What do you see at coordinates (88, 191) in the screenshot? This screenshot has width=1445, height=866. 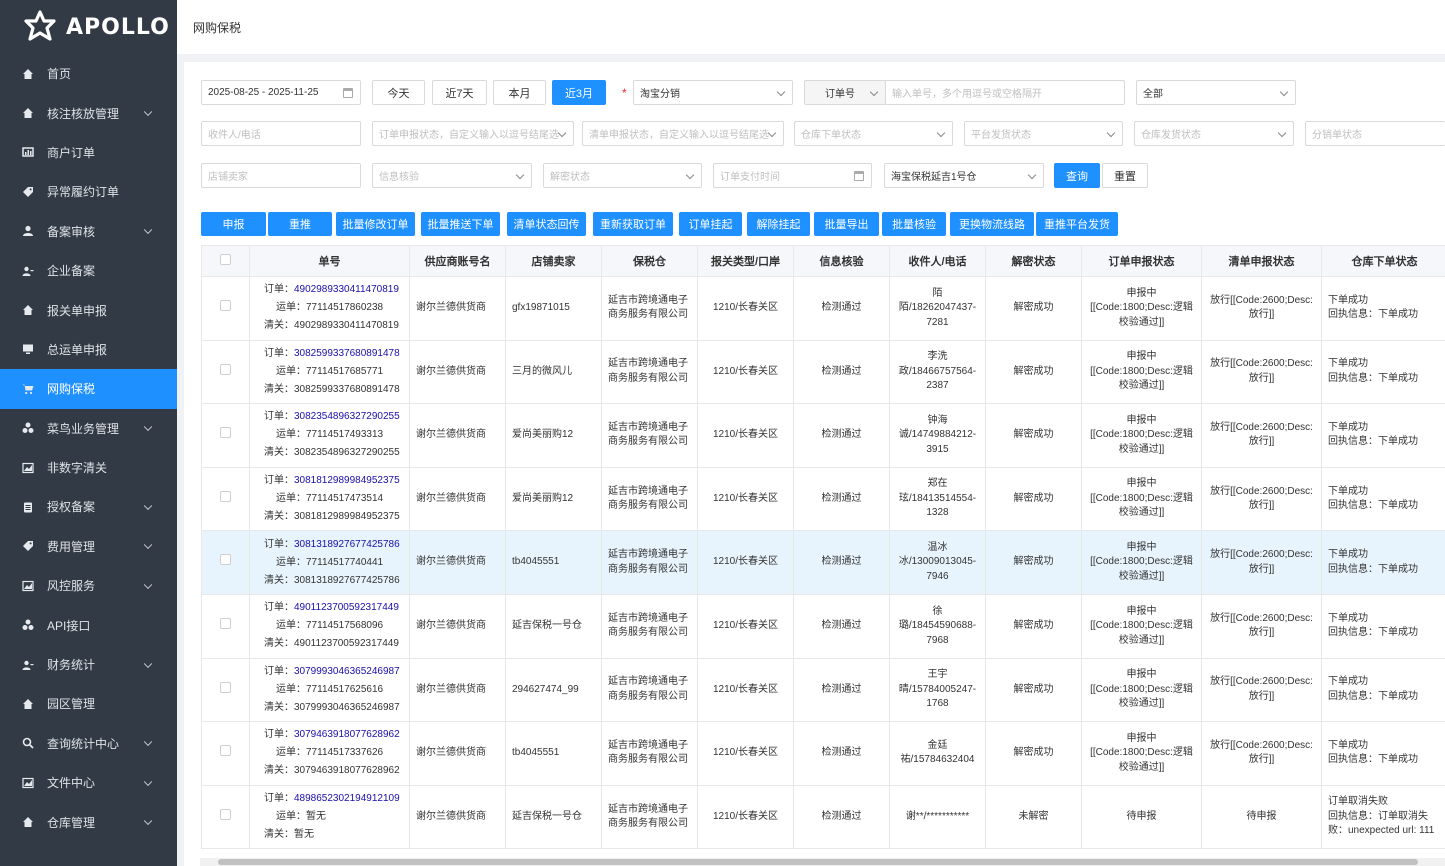 I see `sidebar-item-3: 异常履约订单` at bounding box center [88, 191].